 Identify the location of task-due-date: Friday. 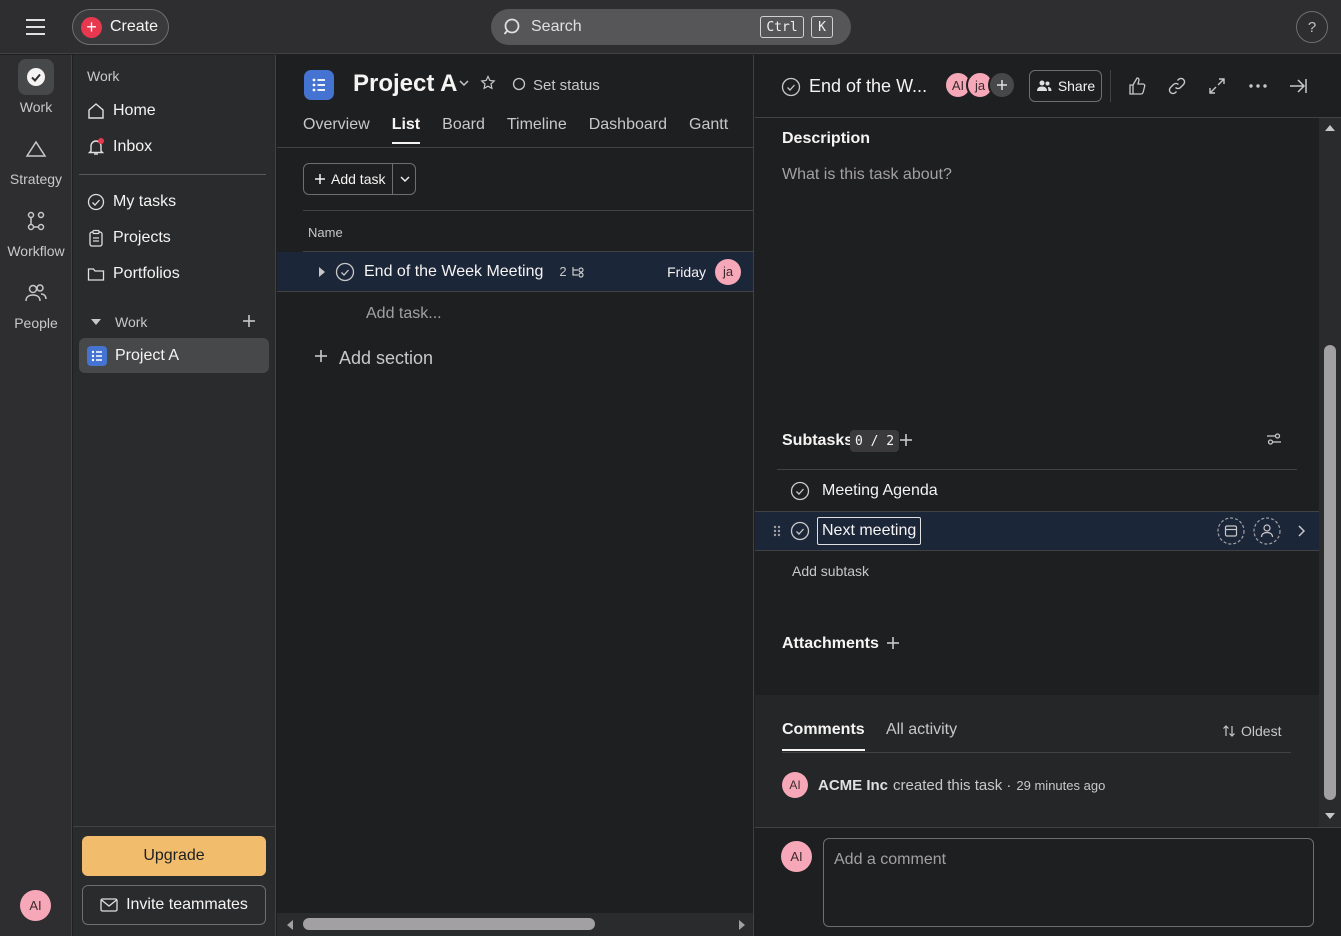
(686, 272).